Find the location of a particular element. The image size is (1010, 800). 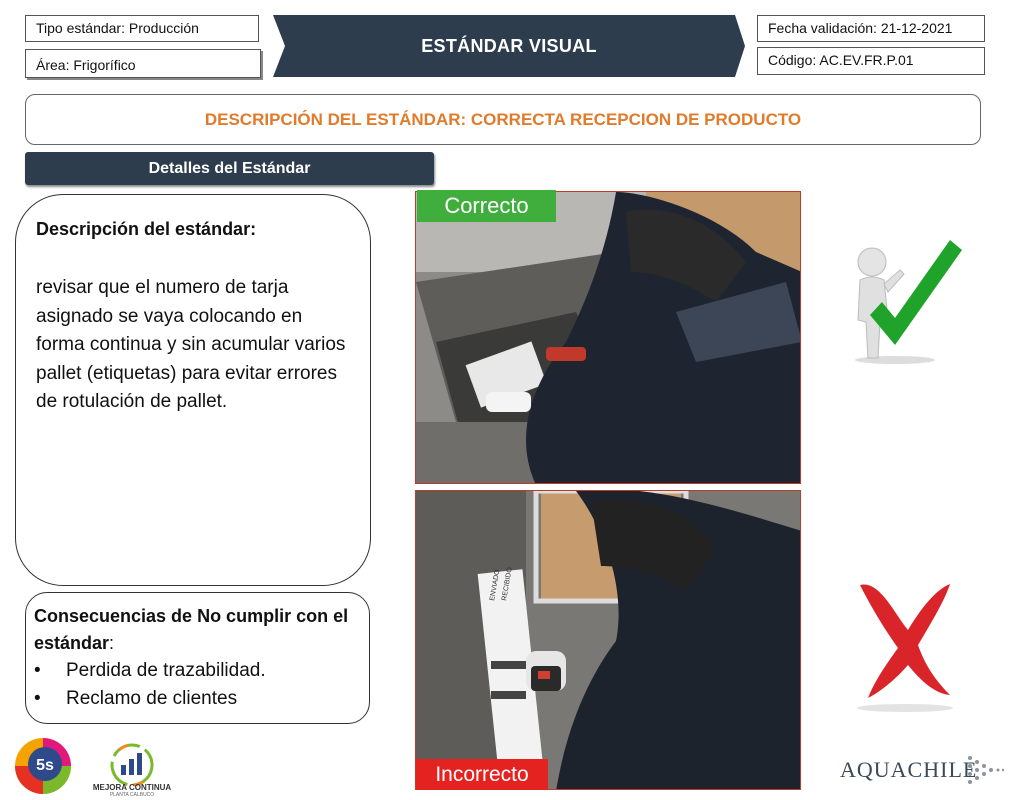

incorrect-photo: ENVIADO RECIBIDO is located at coordinates (608, 640).